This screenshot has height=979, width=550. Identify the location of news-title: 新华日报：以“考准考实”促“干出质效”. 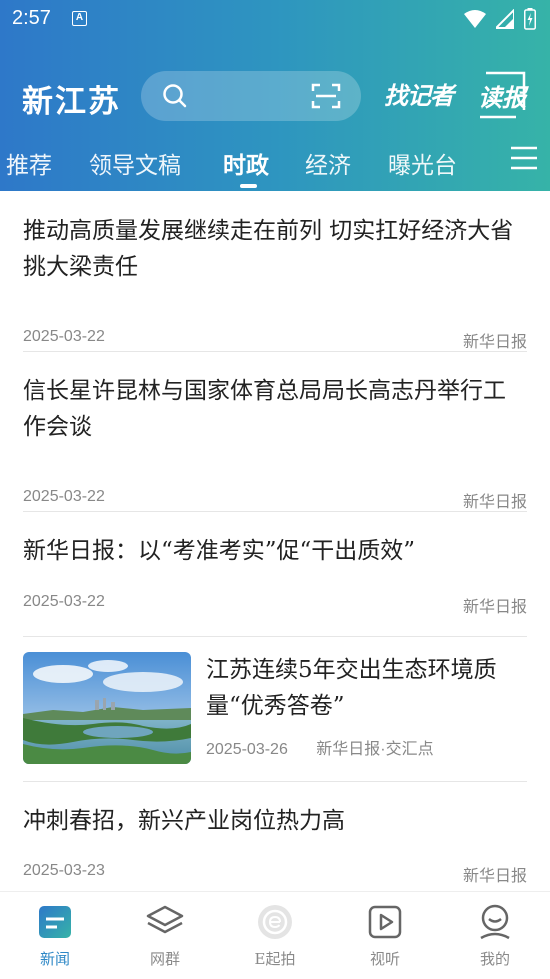
(219, 551).